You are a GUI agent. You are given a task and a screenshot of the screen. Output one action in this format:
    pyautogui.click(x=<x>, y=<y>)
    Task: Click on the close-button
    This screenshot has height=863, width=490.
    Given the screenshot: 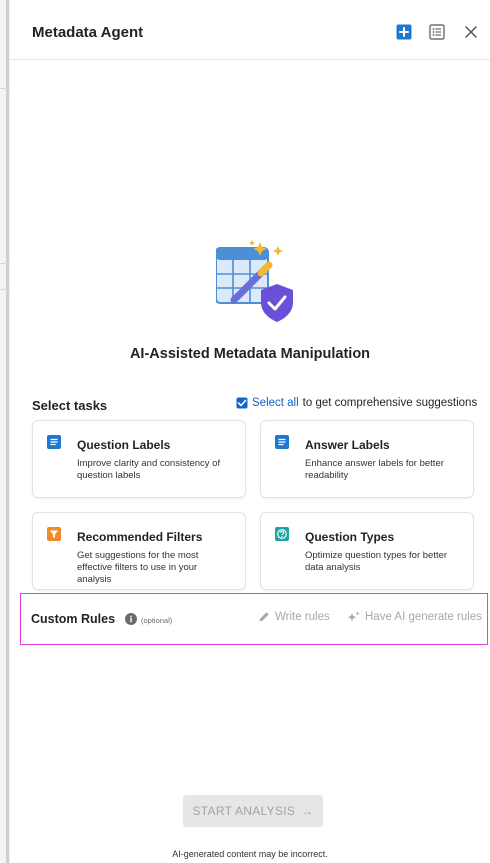 What is the action you would take?
    pyautogui.click(x=471, y=32)
    